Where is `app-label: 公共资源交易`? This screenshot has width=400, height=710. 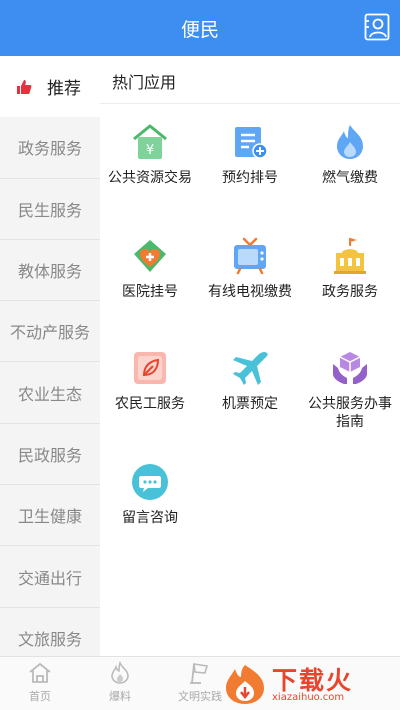
app-label: 公共资源交易 is located at coordinates (150, 178).